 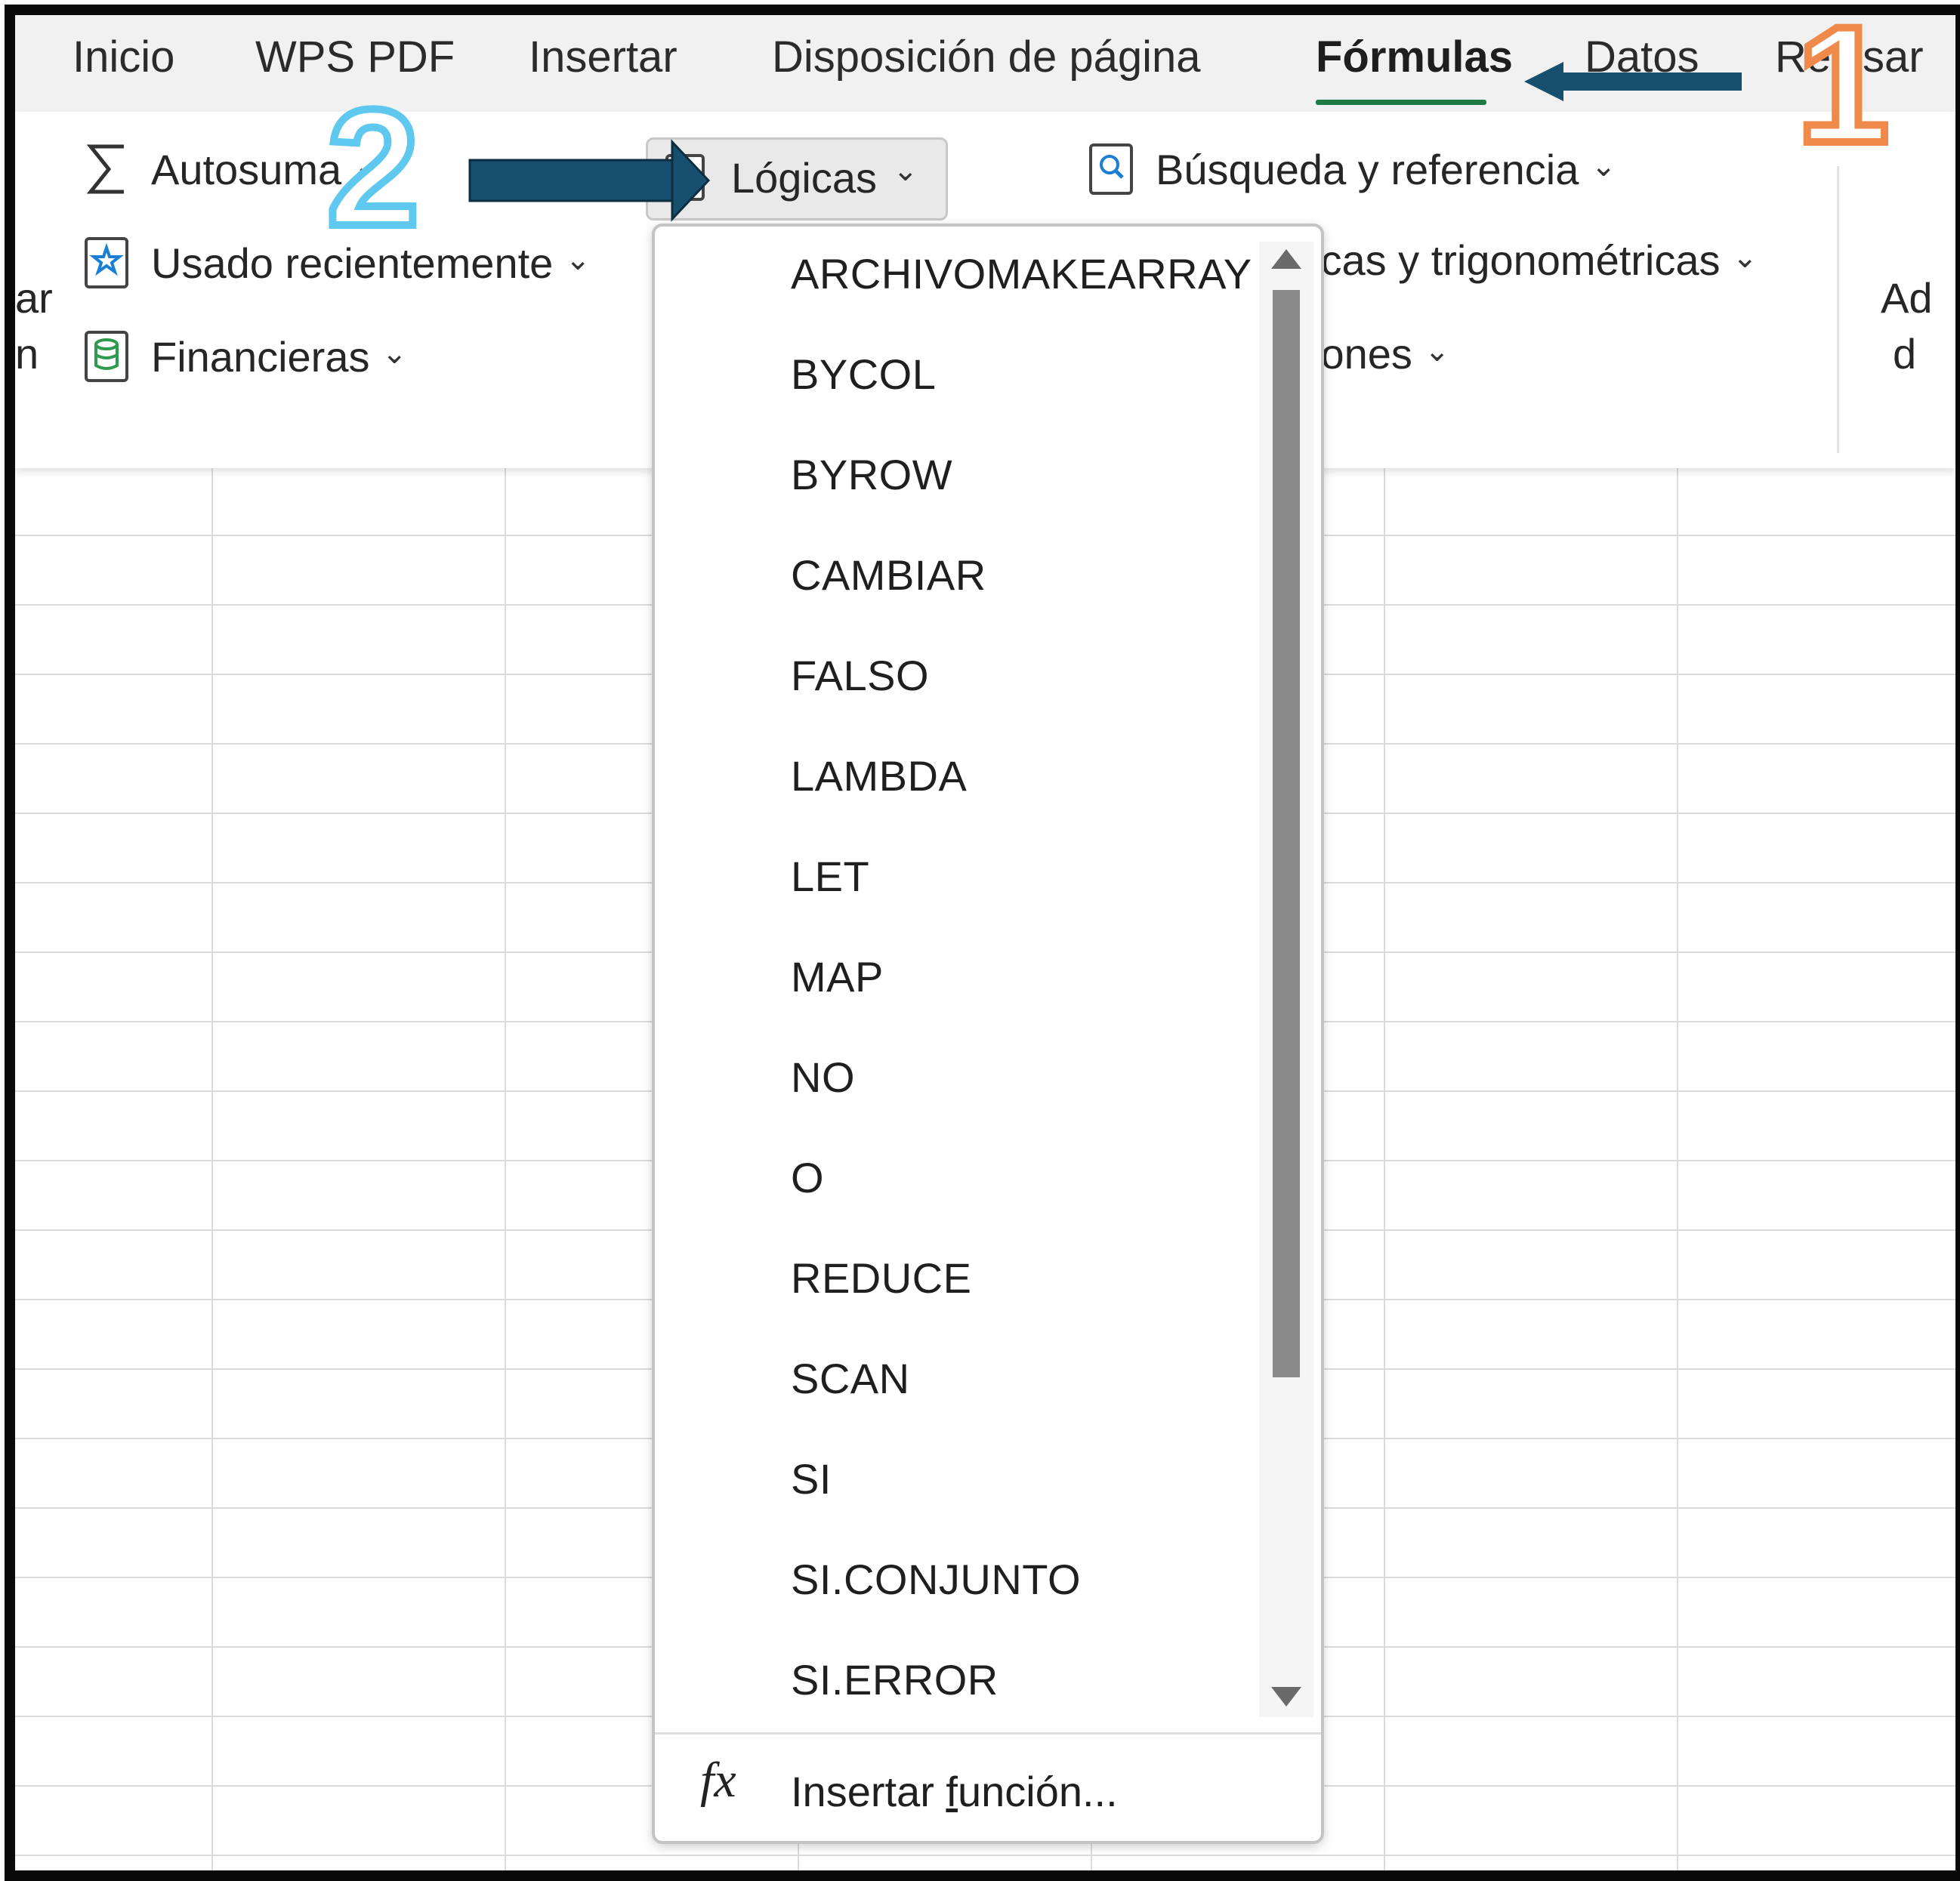 What do you see at coordinates (860, 675) in the screenshot?
I see `menu-item-falso: FALSO` at bounding box center [860, 675].